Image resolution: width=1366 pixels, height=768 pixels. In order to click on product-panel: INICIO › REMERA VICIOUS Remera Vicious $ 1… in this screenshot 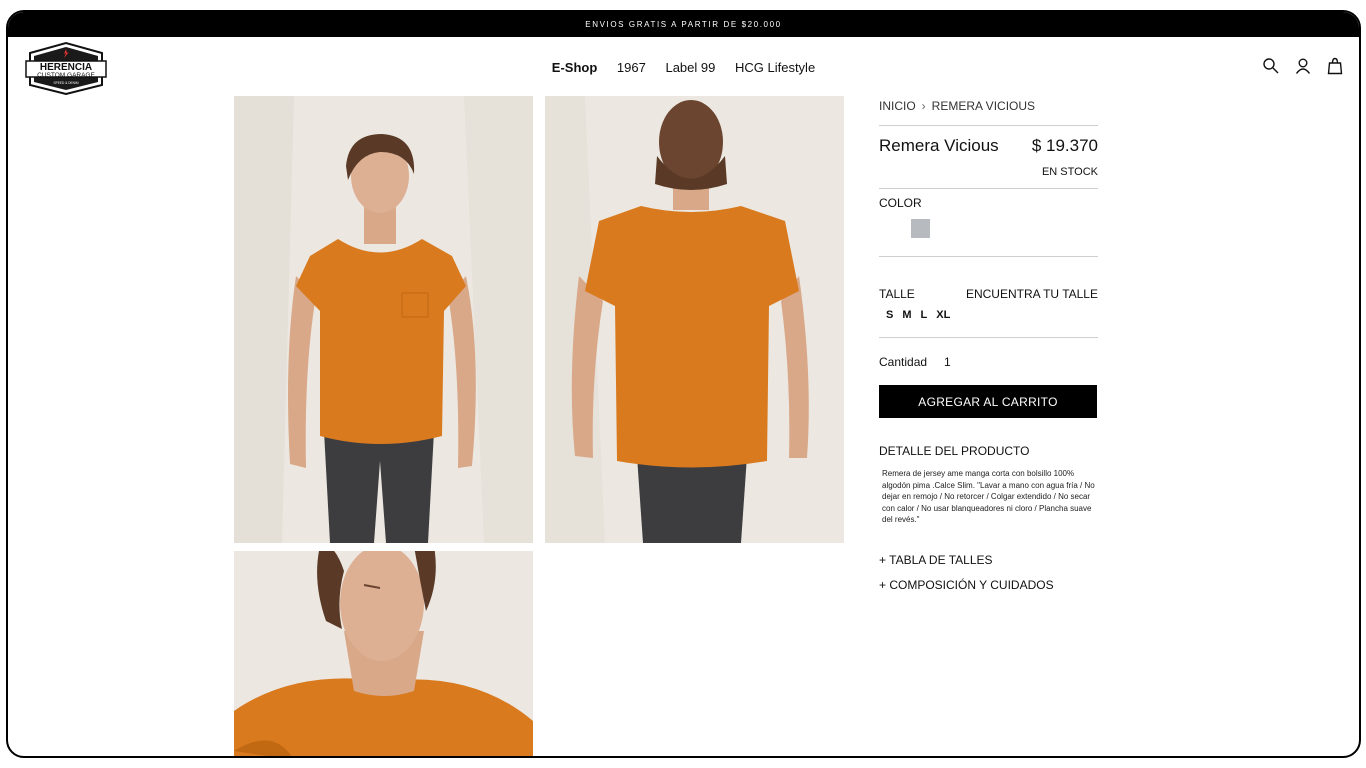, I will do `click(988, 344)`.